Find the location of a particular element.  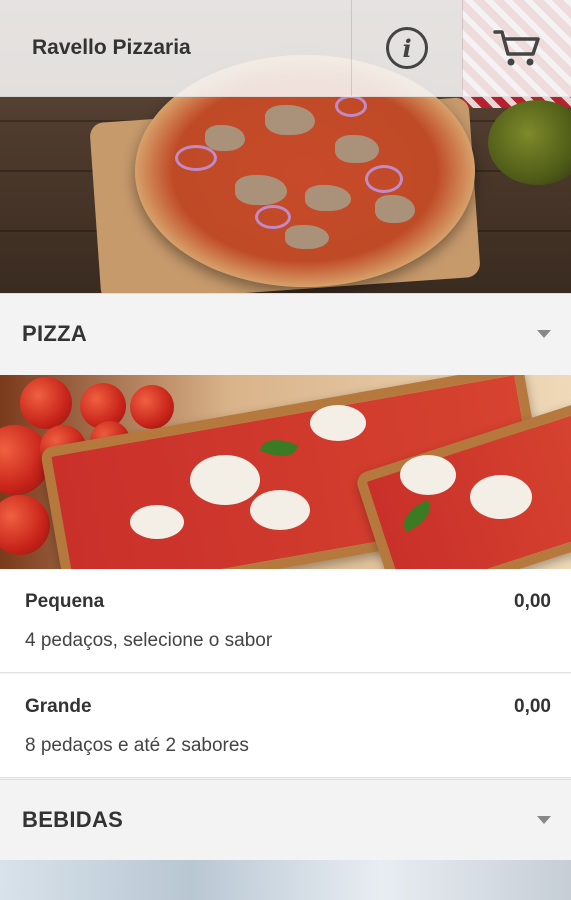

drinks-category-image is located at coordinates (285, 880).